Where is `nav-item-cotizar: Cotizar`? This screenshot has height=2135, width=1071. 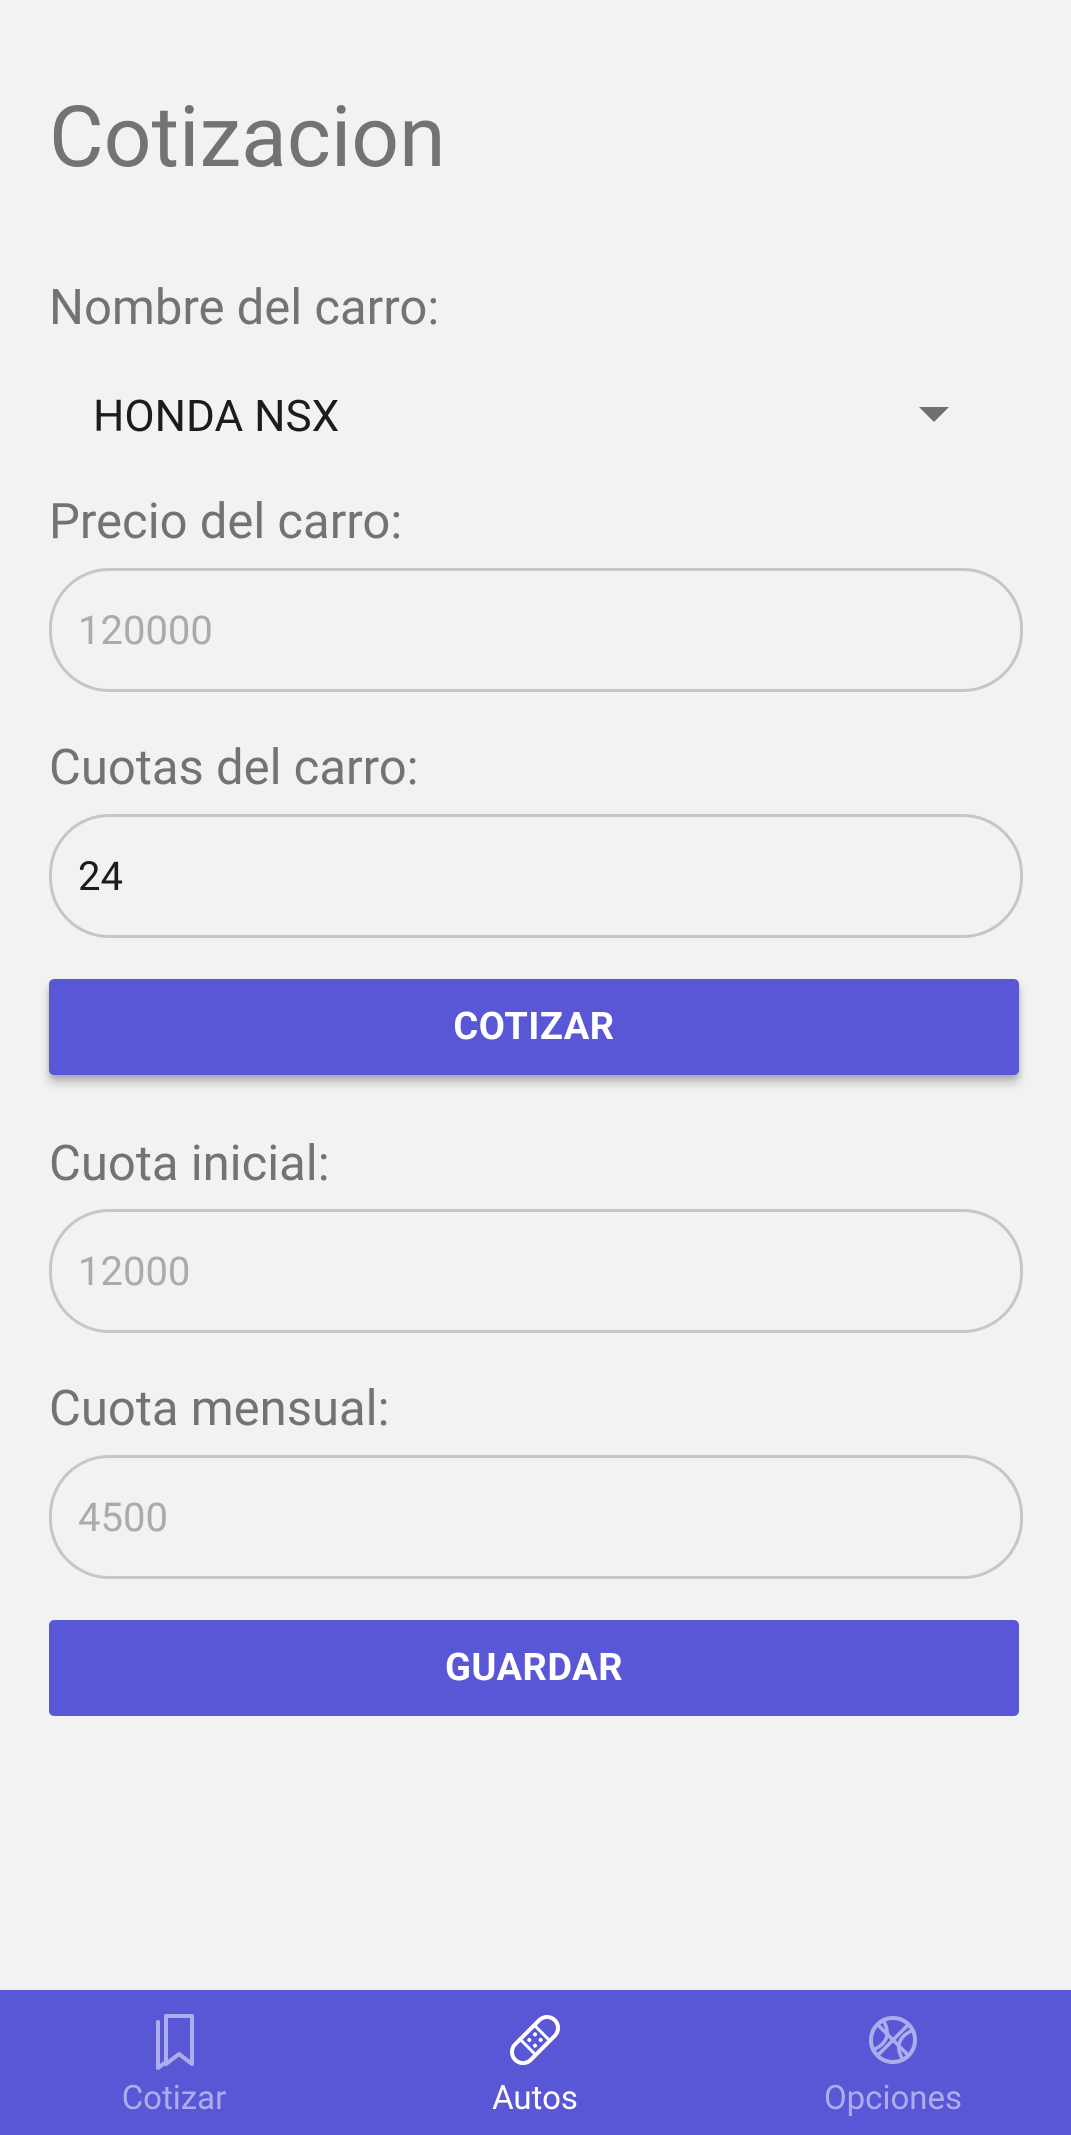
nav-item-cotizar: Cotizar is located at coordinates (174, 2062).